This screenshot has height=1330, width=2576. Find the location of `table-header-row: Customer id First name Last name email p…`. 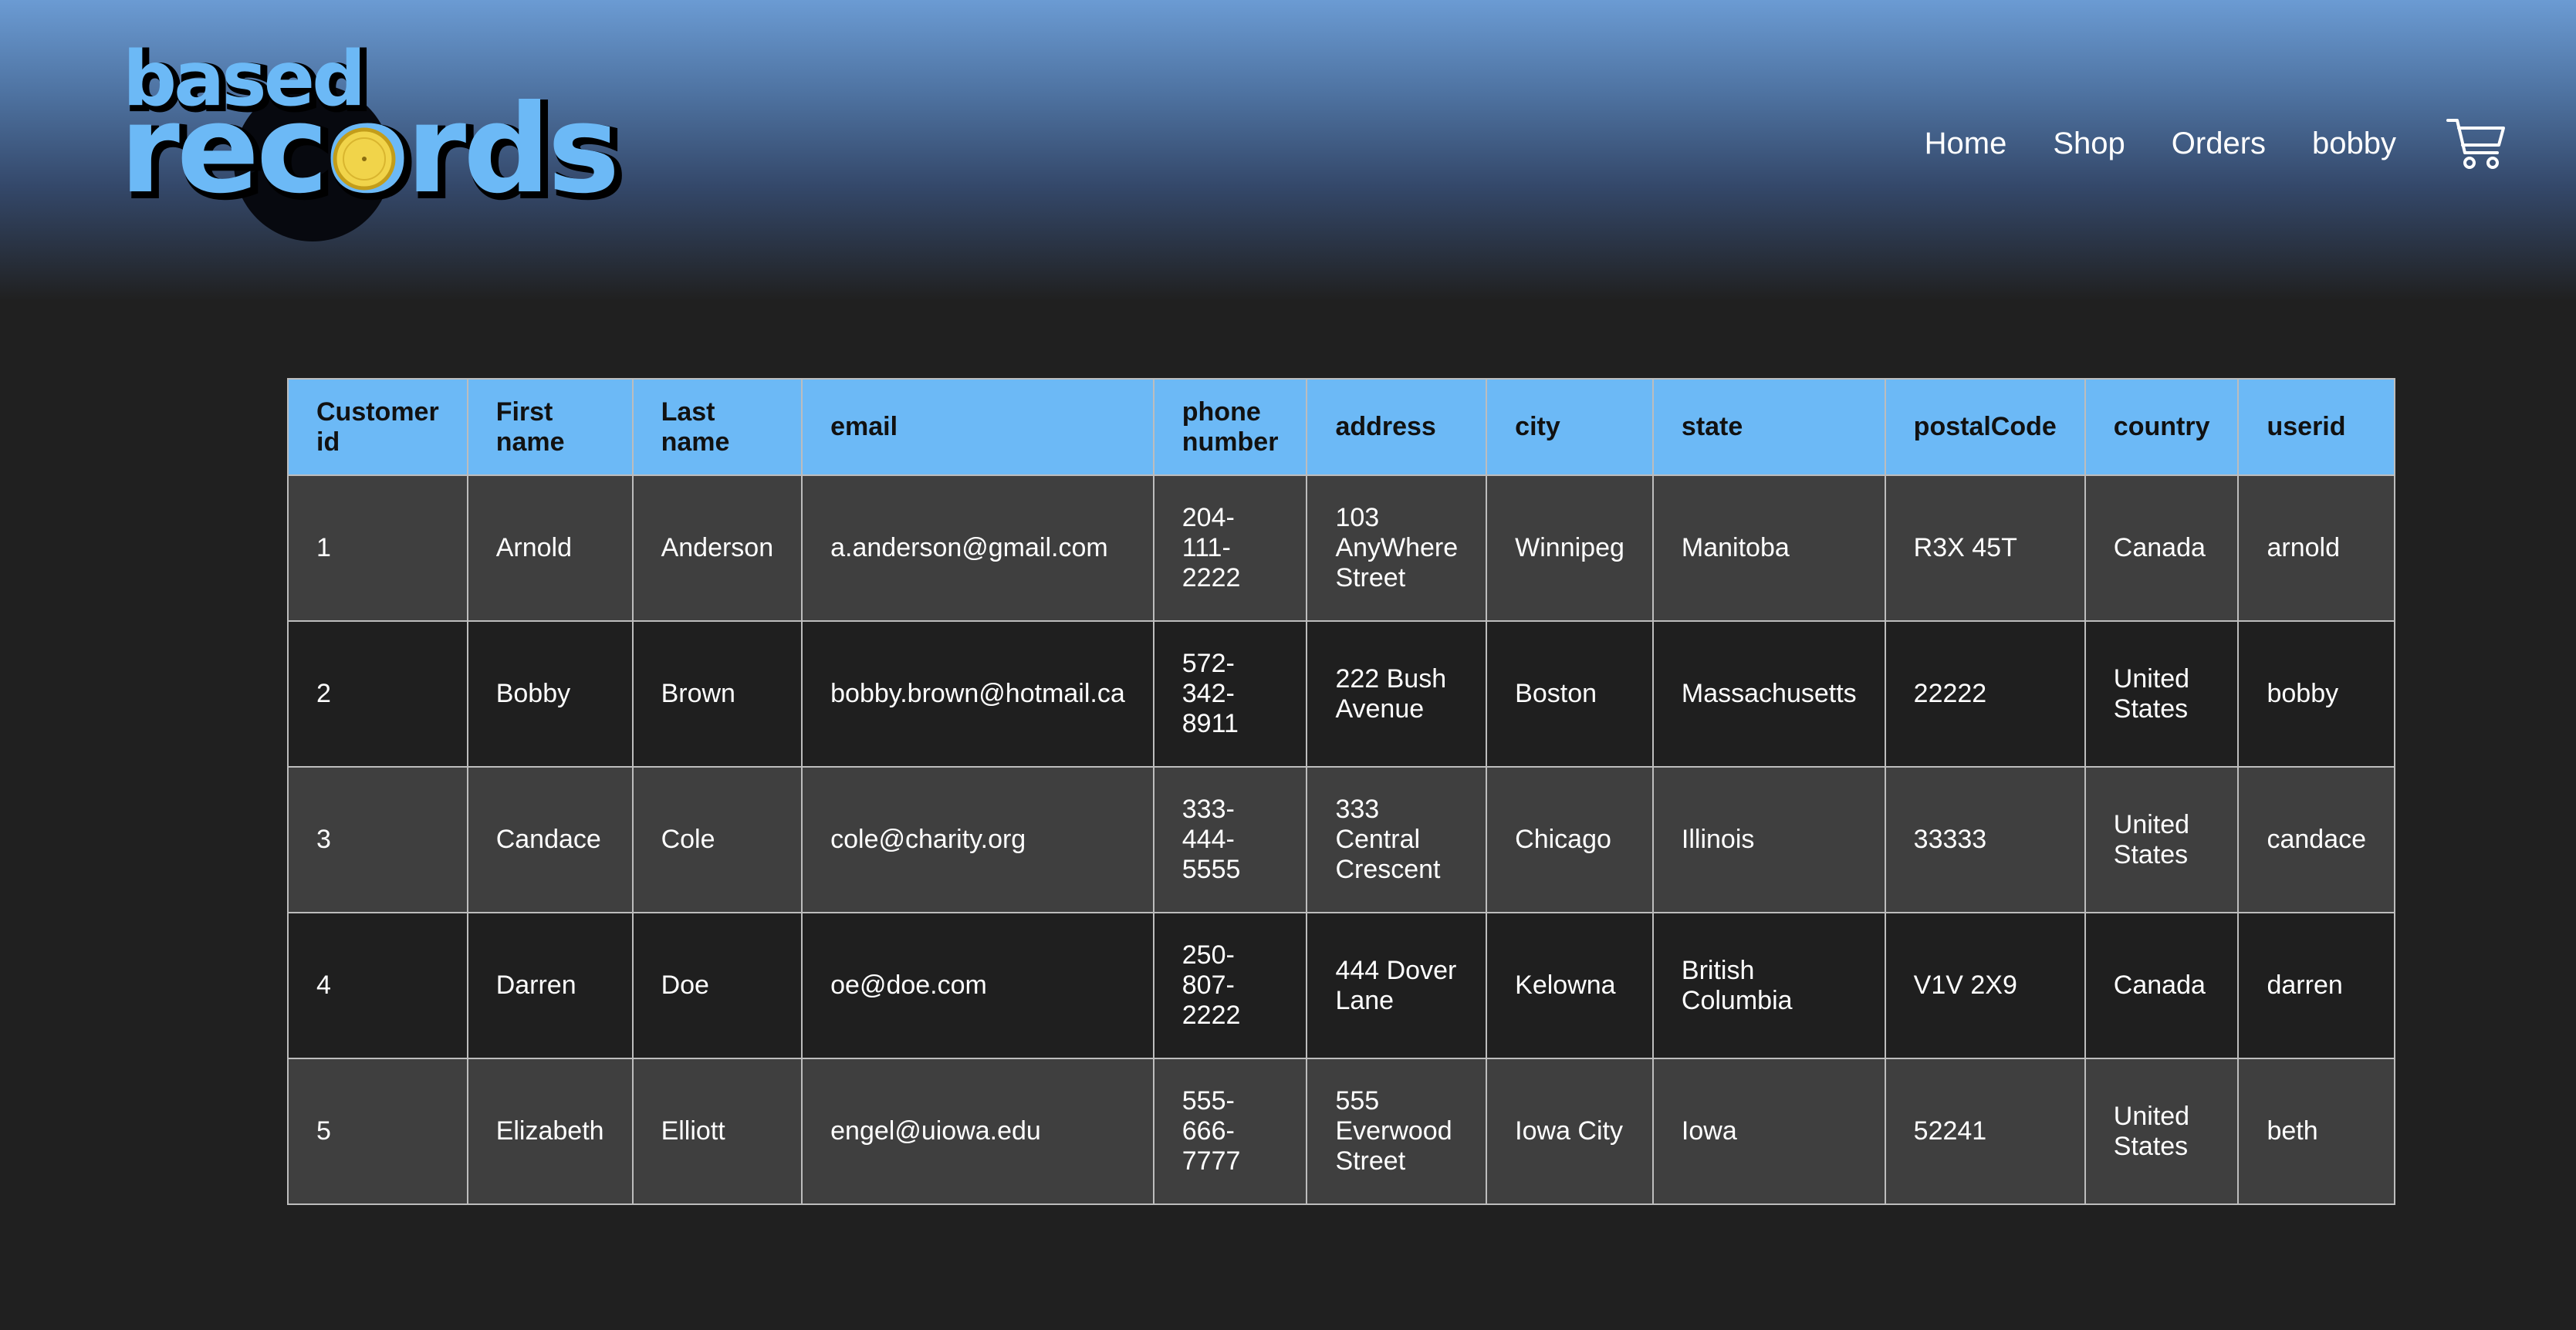

table-header-row: Customer id First name Last name email p… is located at coordinates (1341, 427).